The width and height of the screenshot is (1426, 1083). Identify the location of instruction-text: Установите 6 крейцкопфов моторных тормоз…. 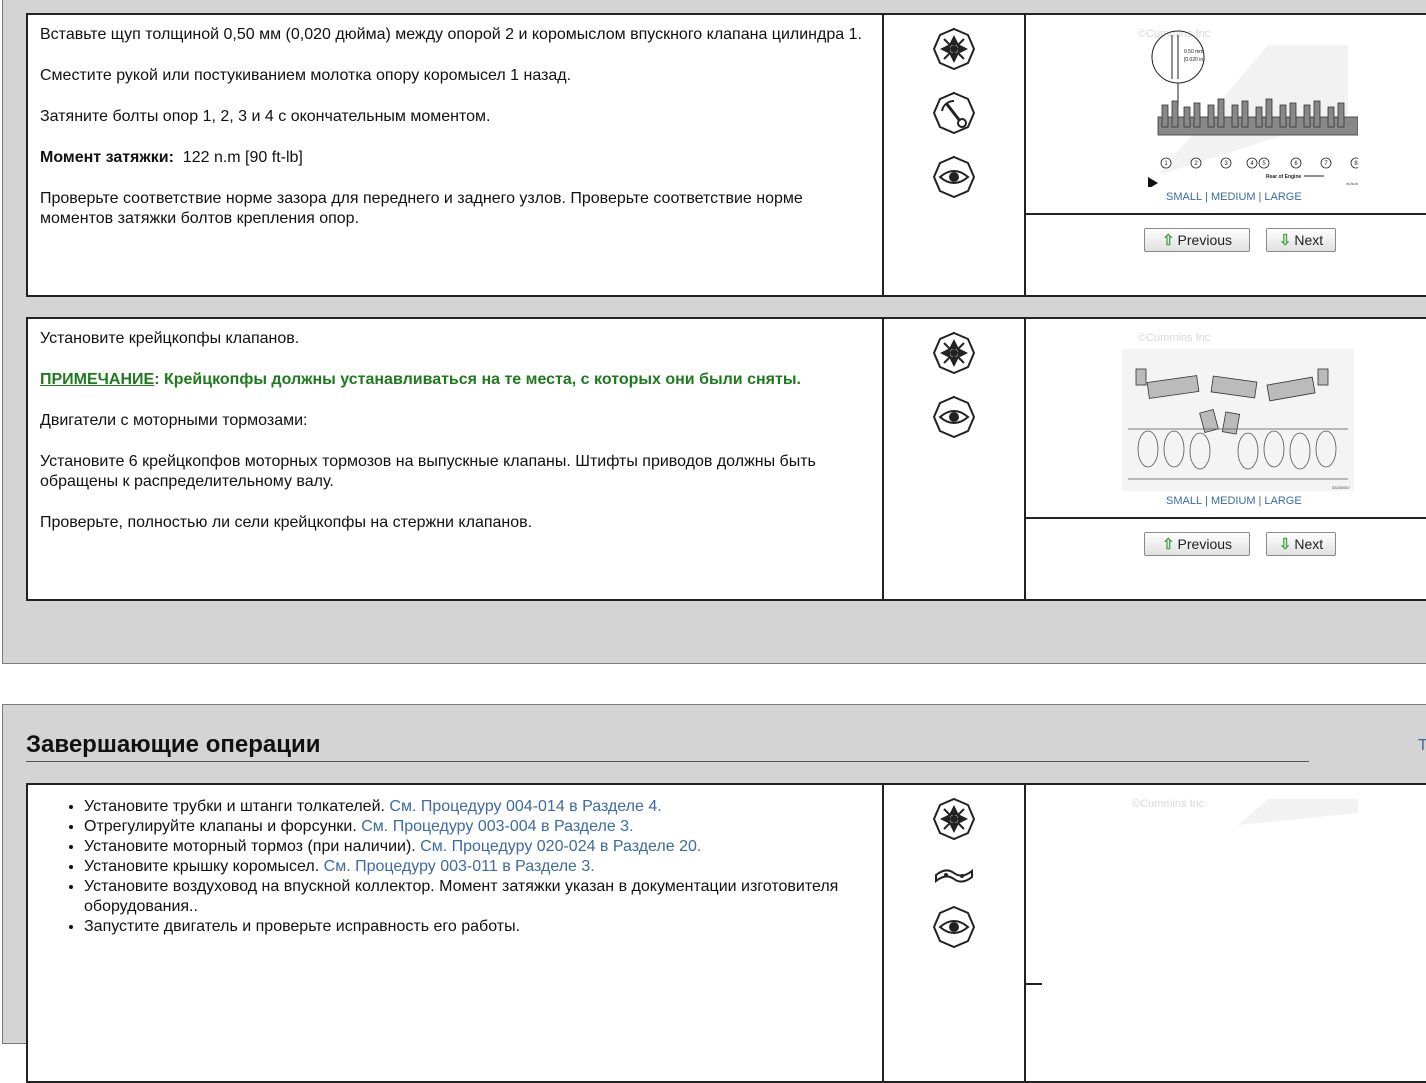
(428, 471).